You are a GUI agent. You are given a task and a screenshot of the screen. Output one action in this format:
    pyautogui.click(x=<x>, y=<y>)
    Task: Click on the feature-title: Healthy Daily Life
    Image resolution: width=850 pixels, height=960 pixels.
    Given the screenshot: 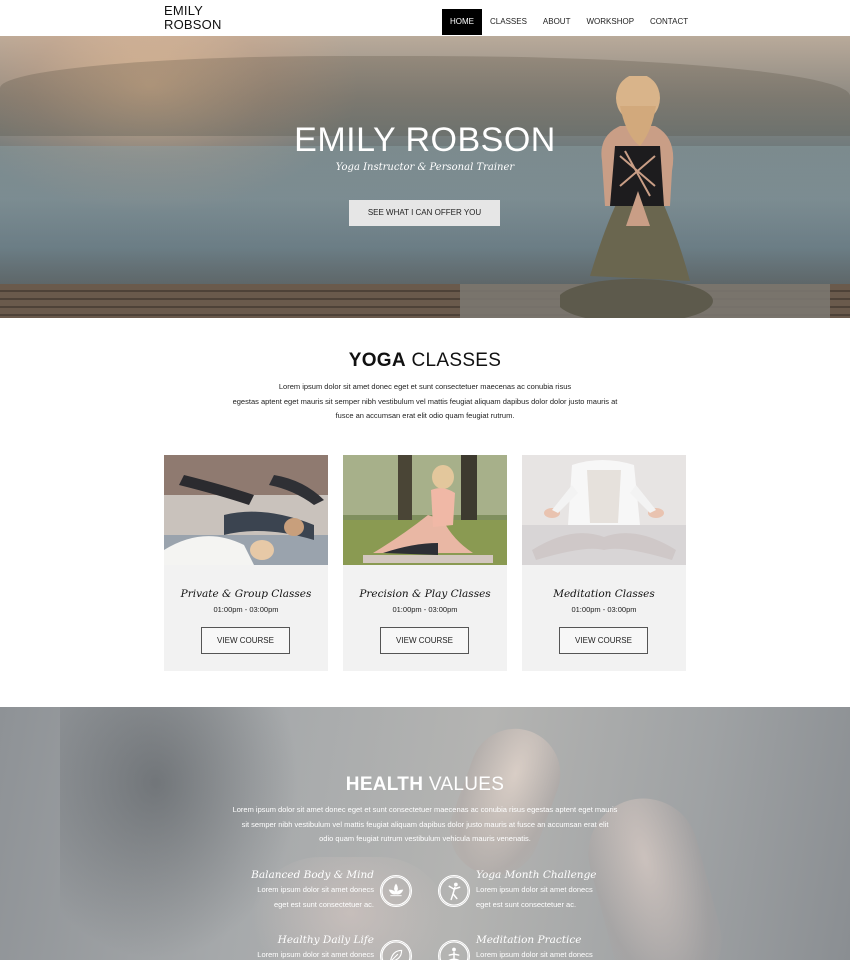 What is the action you would take?
    pyautogui.click(x=325, y=940)
    